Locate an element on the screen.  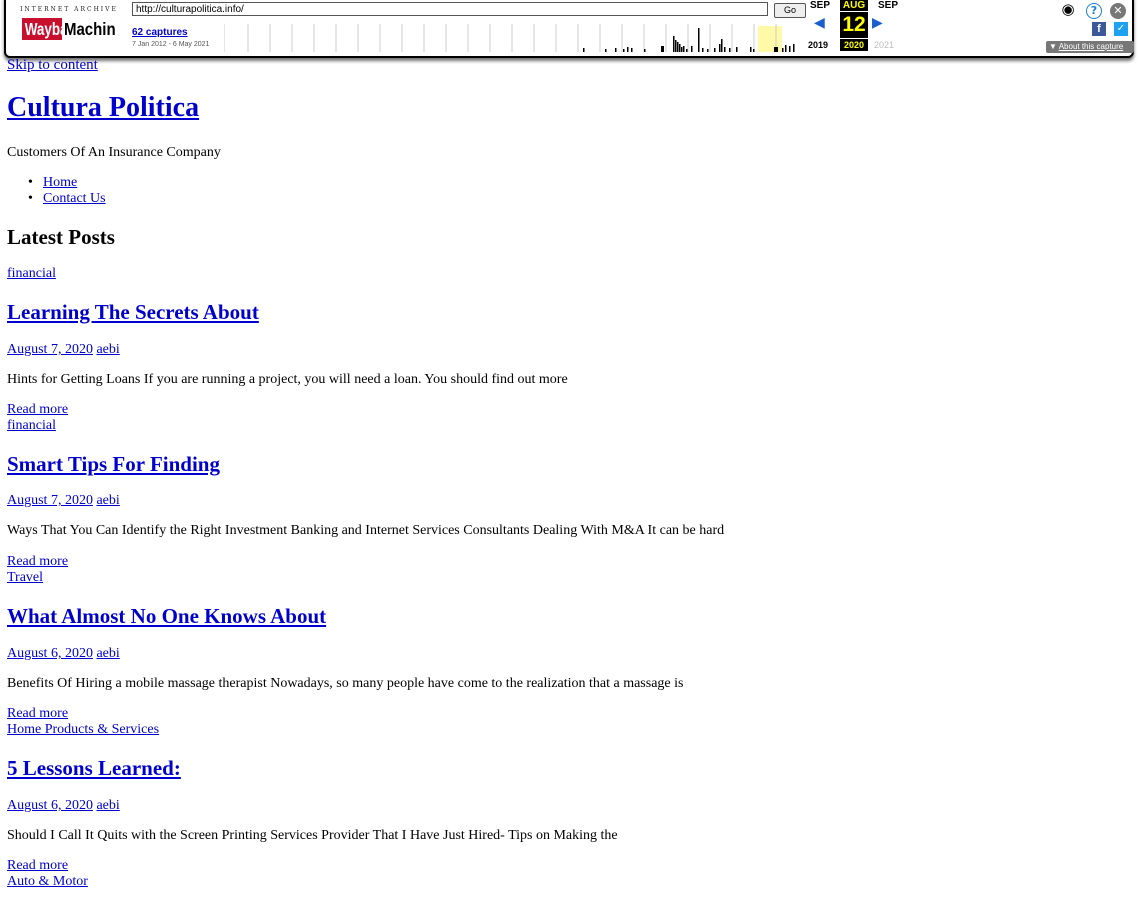
post-title-link: What Almost No One Knows About is located at coordinates (166, 616).